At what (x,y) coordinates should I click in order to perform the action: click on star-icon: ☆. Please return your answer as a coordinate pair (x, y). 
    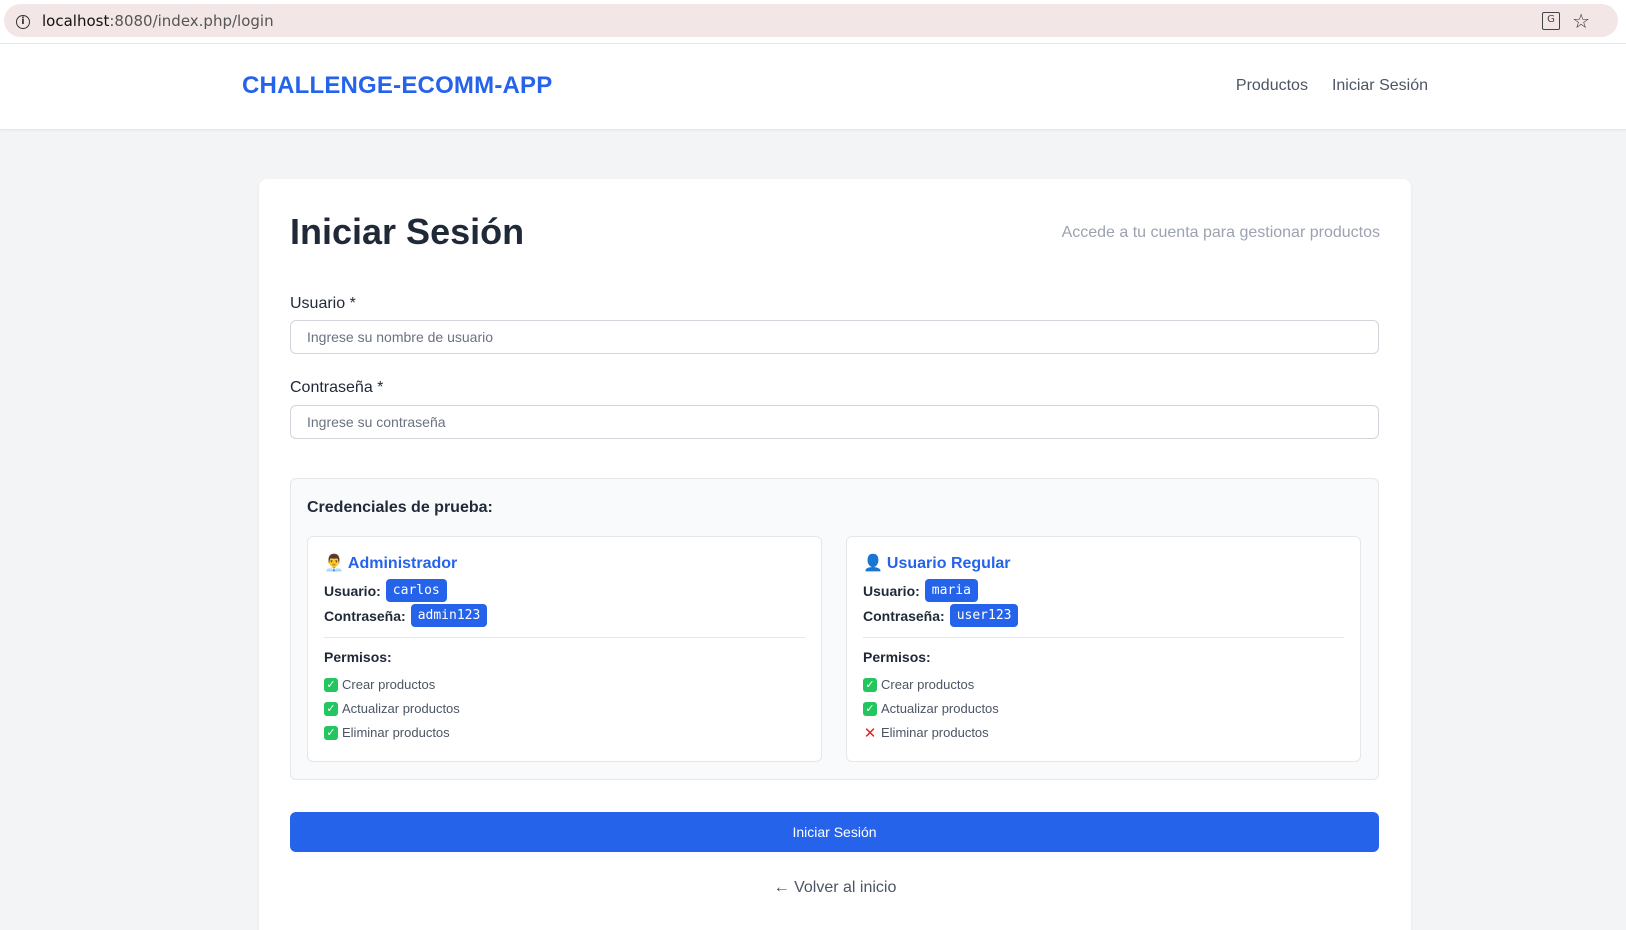
    Looking at the image, I should click on (1581, 21).